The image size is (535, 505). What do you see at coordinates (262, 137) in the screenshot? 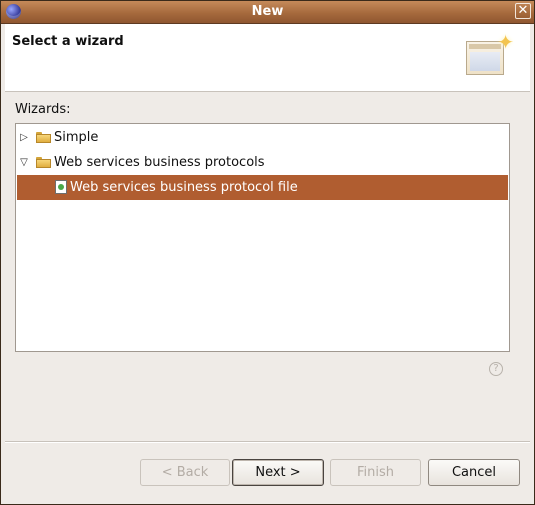
I see `tree-item-simple: ▷ Simple` at bounding box center [262, 137].